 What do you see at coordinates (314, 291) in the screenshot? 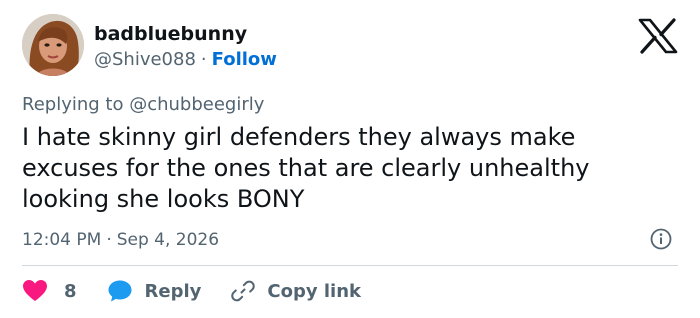
I see `copy-link-label: Copy link` at bounding box center [314, 291].